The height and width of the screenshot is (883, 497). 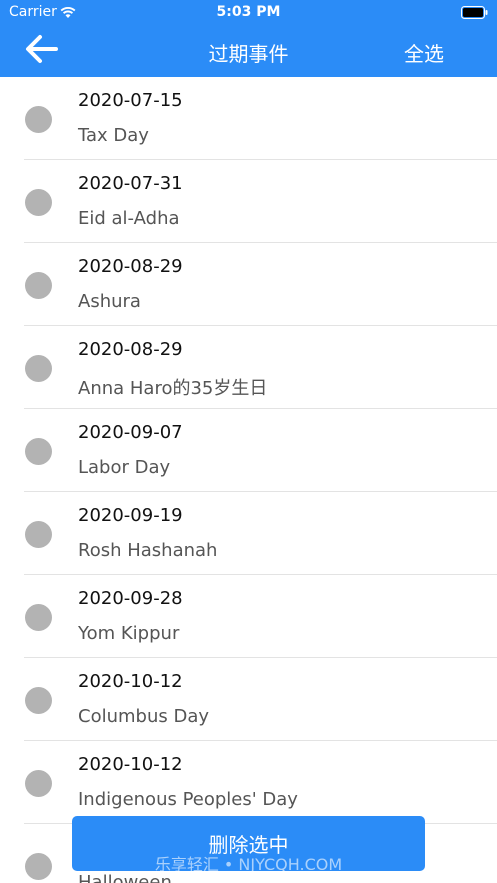 I want to click on event-list-item: 2020-07-15 Tax Day, so click(x=248, y=118).